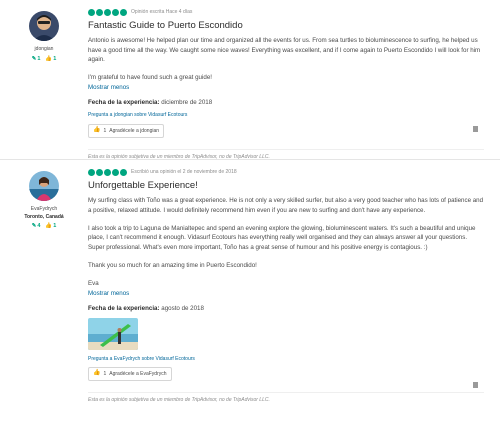 The image size is (500, 421). Describe the element at coordinates (162, 12) in the screenshot. I see `review-date: Opinión escrita Hace 4 días` at that location.